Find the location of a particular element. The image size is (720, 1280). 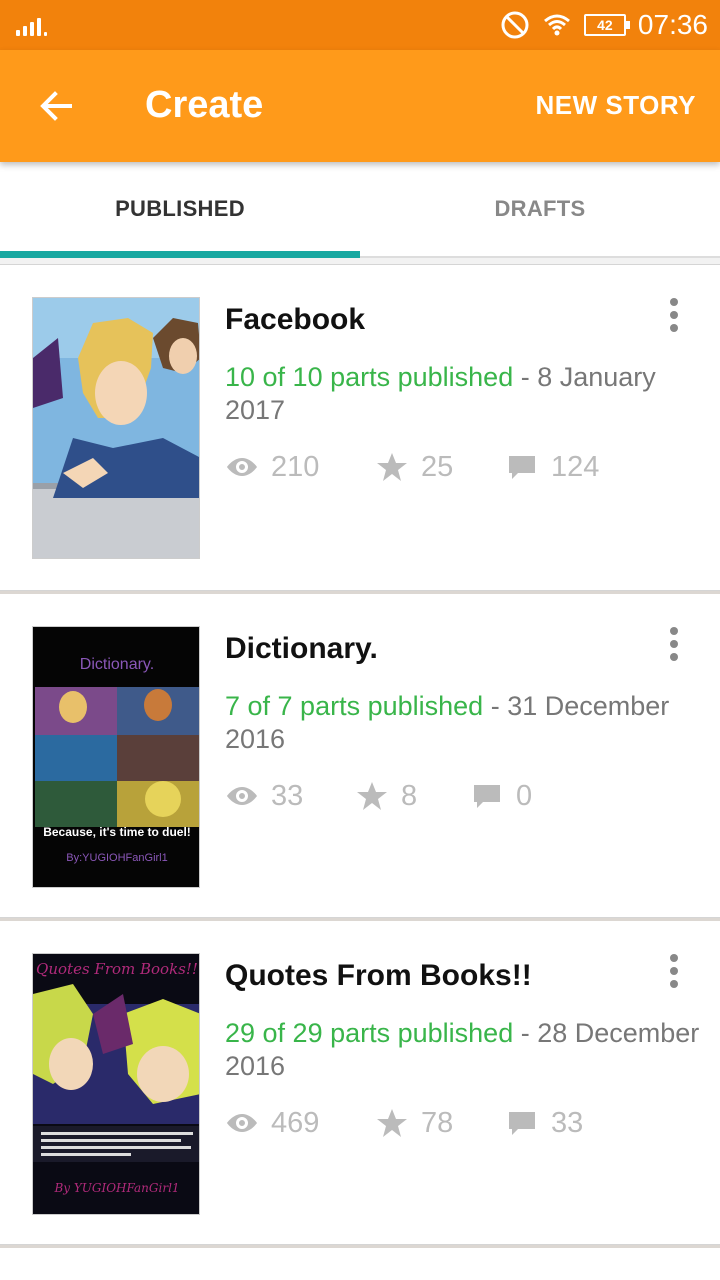

views-stat: 469 is located at coordinates (300, 1123).